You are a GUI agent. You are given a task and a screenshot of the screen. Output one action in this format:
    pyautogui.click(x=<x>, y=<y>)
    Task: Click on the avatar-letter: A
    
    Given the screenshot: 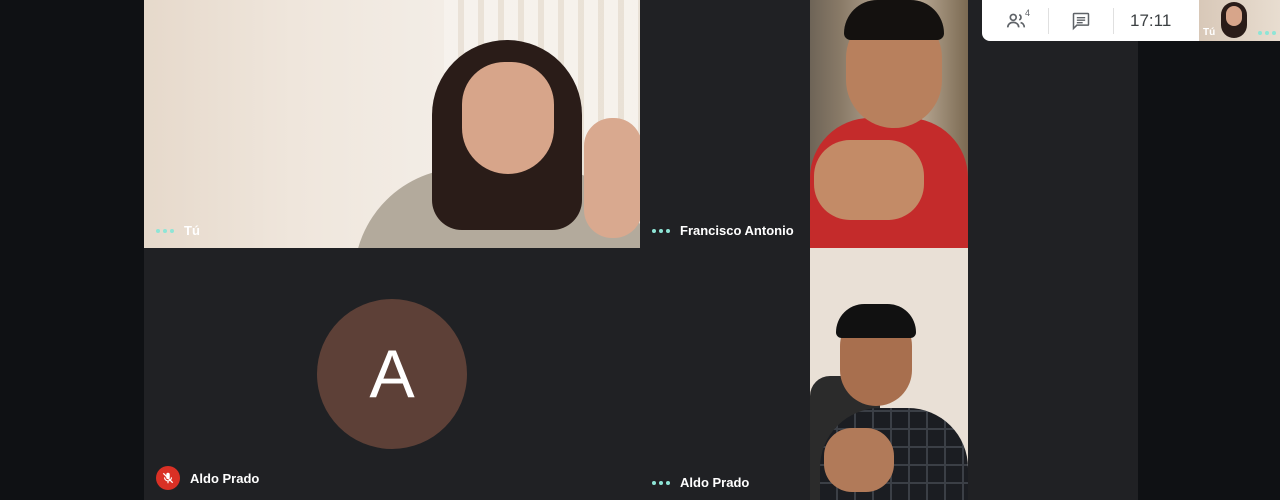 What is the action you would take?
    pyautogui.click(x=392, y=374)
    